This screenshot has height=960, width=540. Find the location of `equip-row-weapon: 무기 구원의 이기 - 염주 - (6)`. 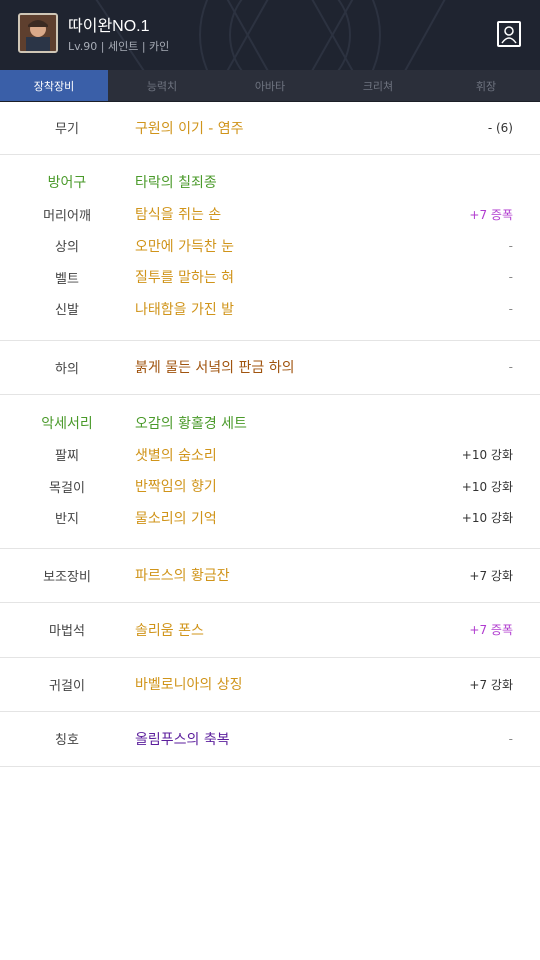

equip-row-weapon: 무기 구원의 이기 - 염주 - (6) is located at coordinates (270, 128).